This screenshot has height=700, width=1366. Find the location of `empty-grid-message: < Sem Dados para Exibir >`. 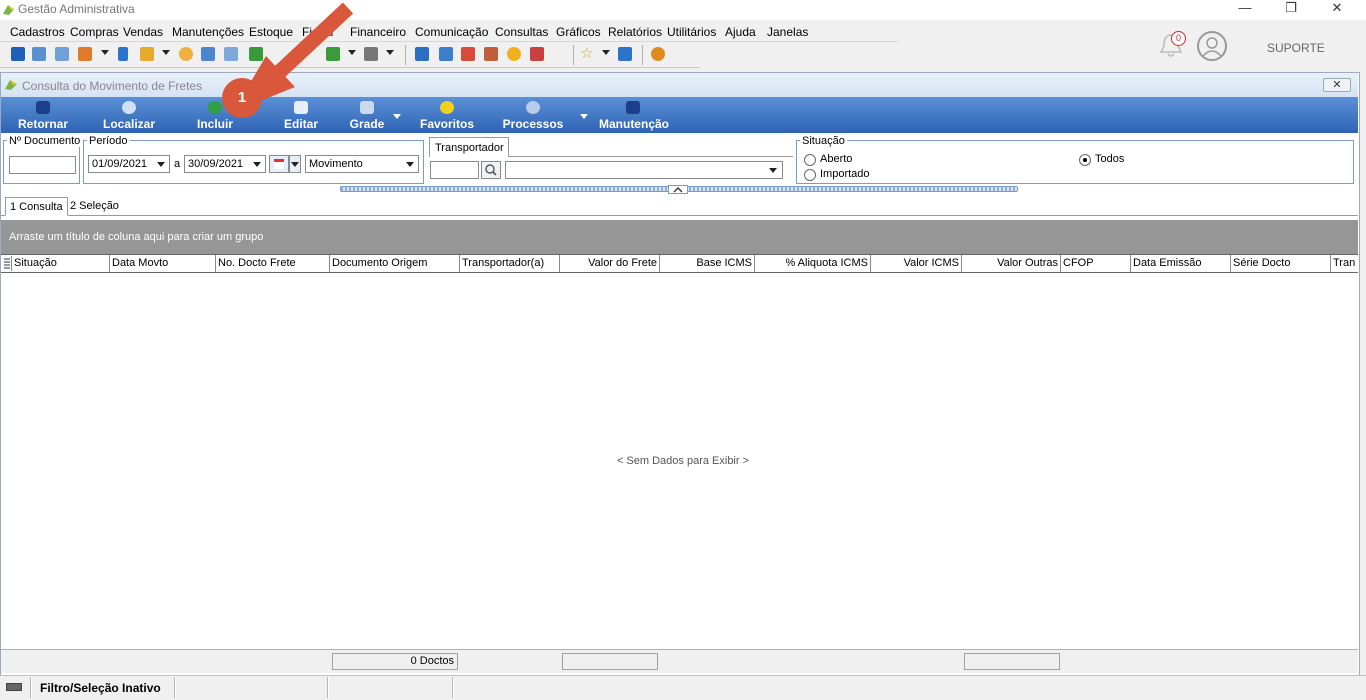

empty-grid-message: < Sem Dados para Exibir > is located at coordinates (683, 461).